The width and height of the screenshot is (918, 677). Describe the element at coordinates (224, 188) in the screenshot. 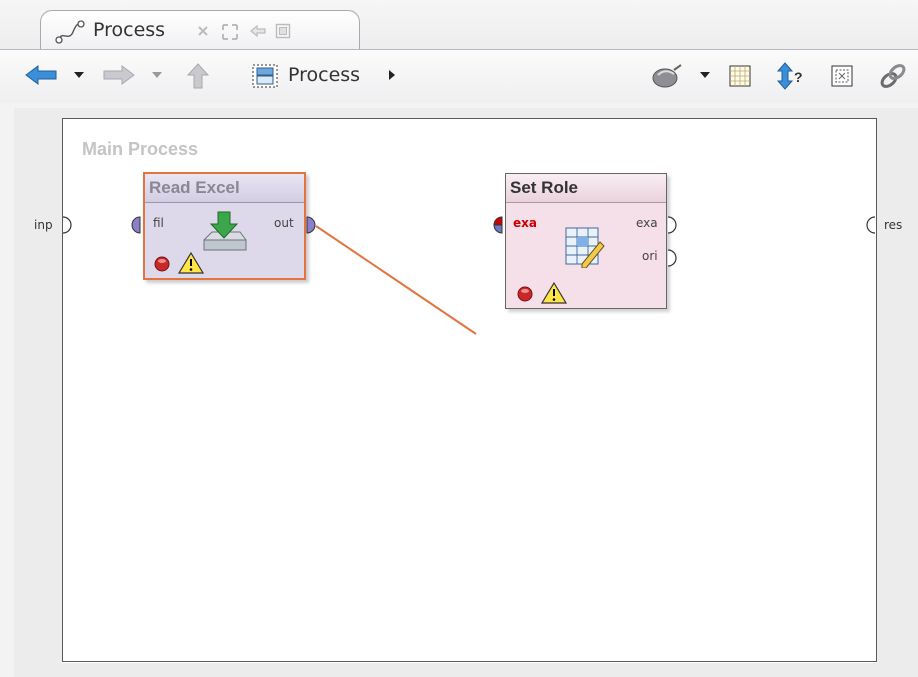

I see `operator-read-excel-title: Read Excel` at that location.